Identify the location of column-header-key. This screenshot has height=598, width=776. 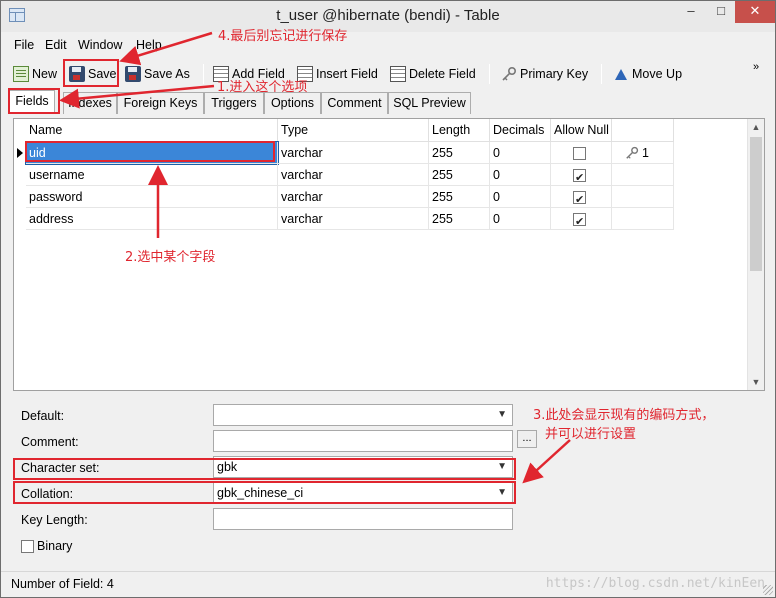
(643, 130).